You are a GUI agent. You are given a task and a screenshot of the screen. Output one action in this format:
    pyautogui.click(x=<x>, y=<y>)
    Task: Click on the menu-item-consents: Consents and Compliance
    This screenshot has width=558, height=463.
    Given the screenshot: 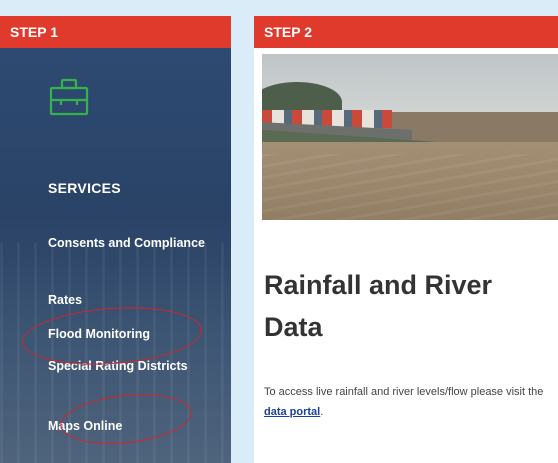 What is the action you would take?
    pyautogui.click(x=133, y=243)
    